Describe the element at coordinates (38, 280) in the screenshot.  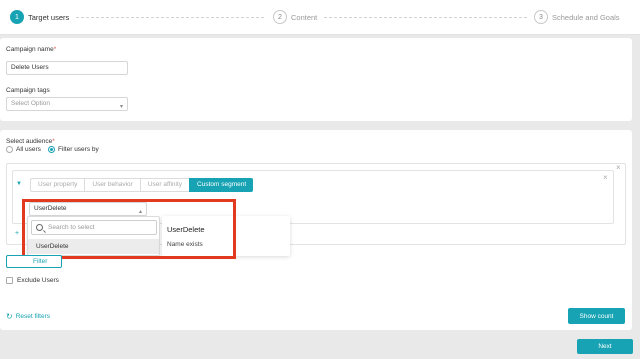
I see `exclude-users-label: Exclude Users` at that location.